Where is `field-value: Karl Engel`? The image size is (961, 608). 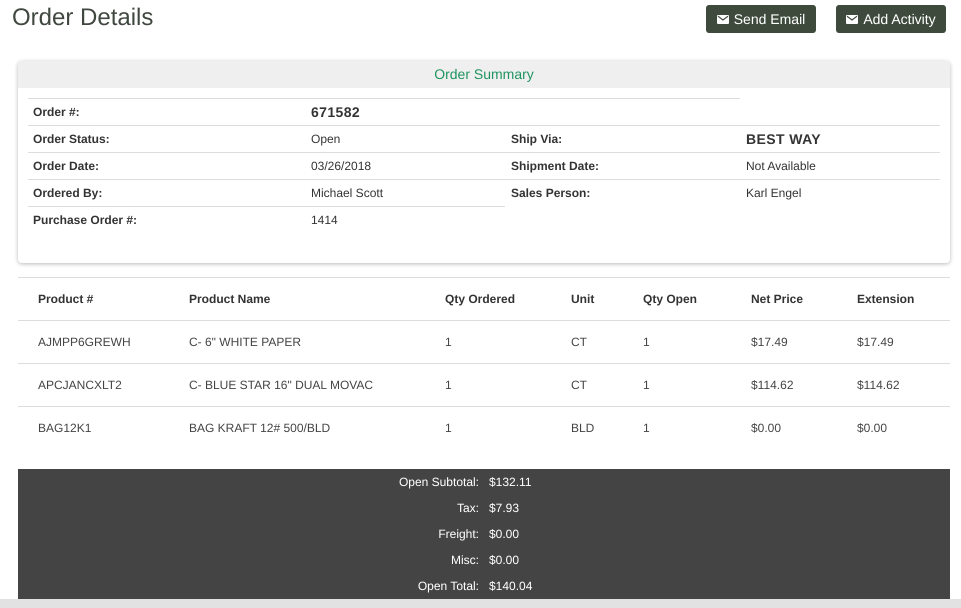
field-value: Karl Engel is located at coordinates (774, 193).